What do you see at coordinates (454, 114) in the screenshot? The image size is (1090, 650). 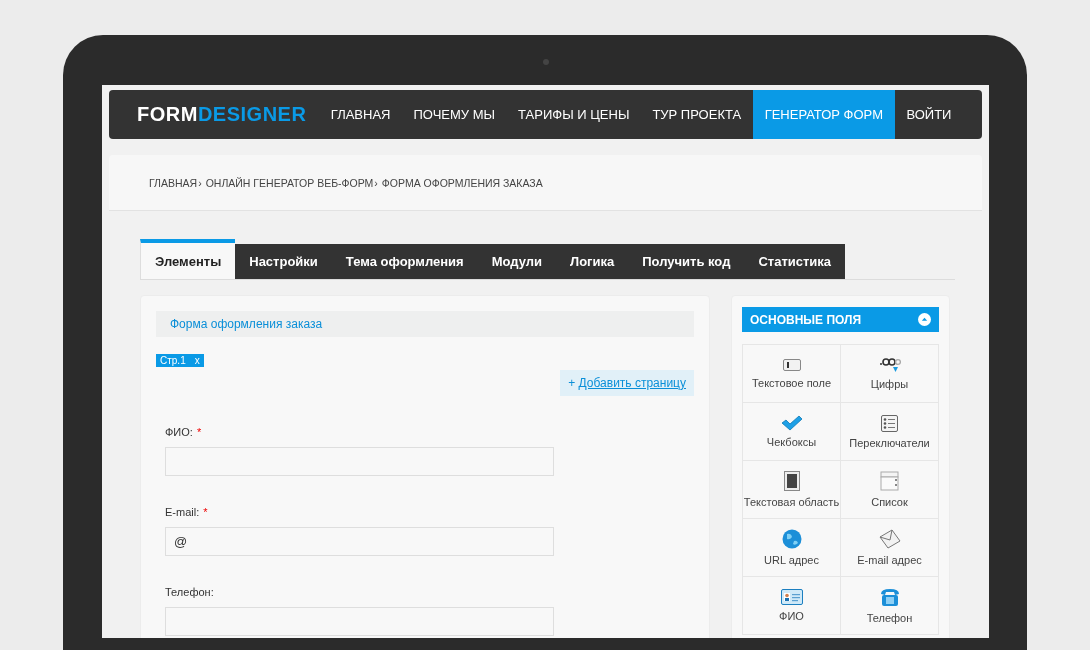 I see `nav-link: ПОЧЕМУ МЫ` at bounding box center [454, 114].